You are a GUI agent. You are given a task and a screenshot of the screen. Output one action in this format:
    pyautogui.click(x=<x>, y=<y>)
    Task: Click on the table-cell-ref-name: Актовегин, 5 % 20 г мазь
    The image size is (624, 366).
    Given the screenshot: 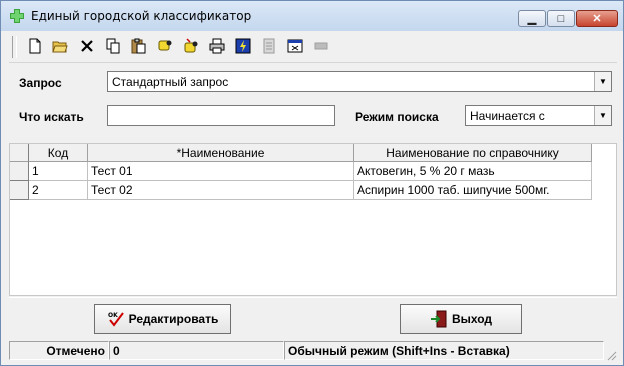 What is the action you would take?
    pyautogui.click(x=473, y=171)
    